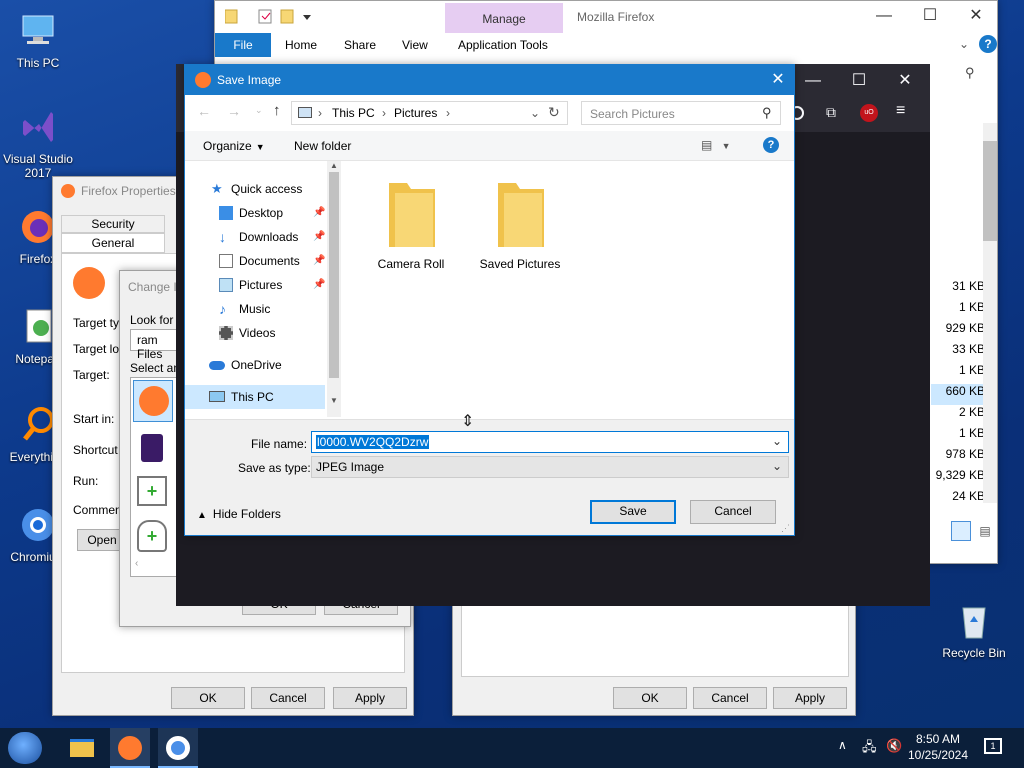 The height and width of the screenshot is (768, 1024). What do you see at coordinates (550, 467) in the screenshot?
I see `save-type-select: JPEG Image ⌄` at bounding box center [550, 467].